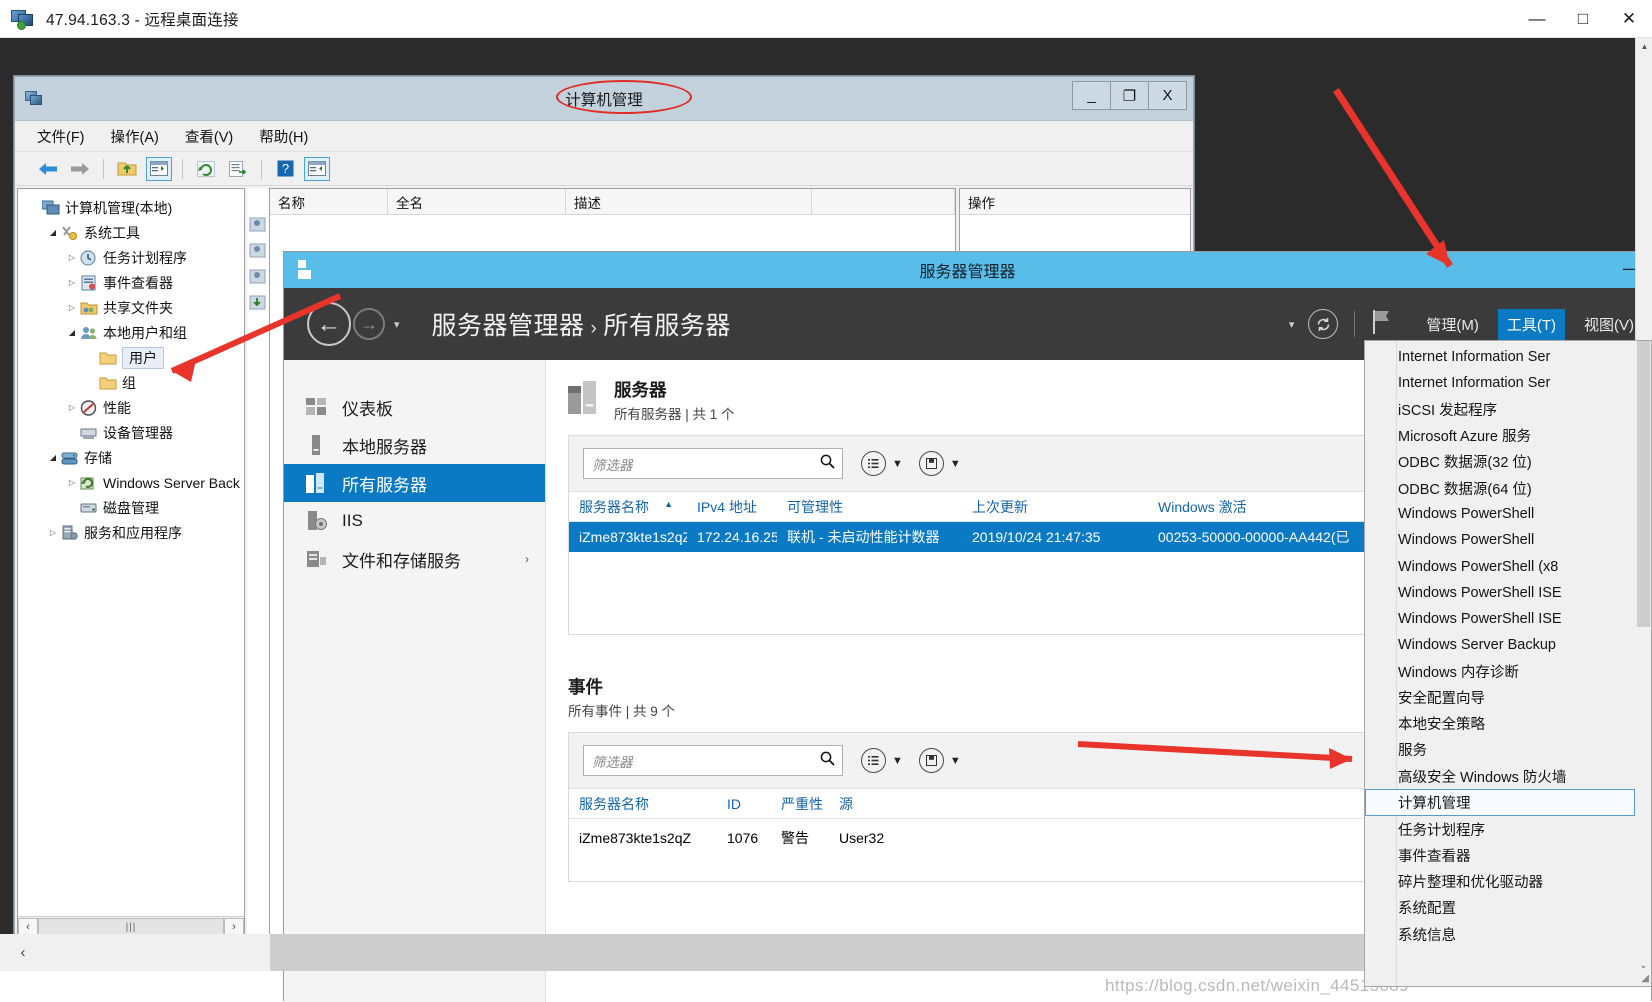  Describe the element at coordinates (1583, 18) in the screenshot. I see `rdp-maximize-button: □` at that location.